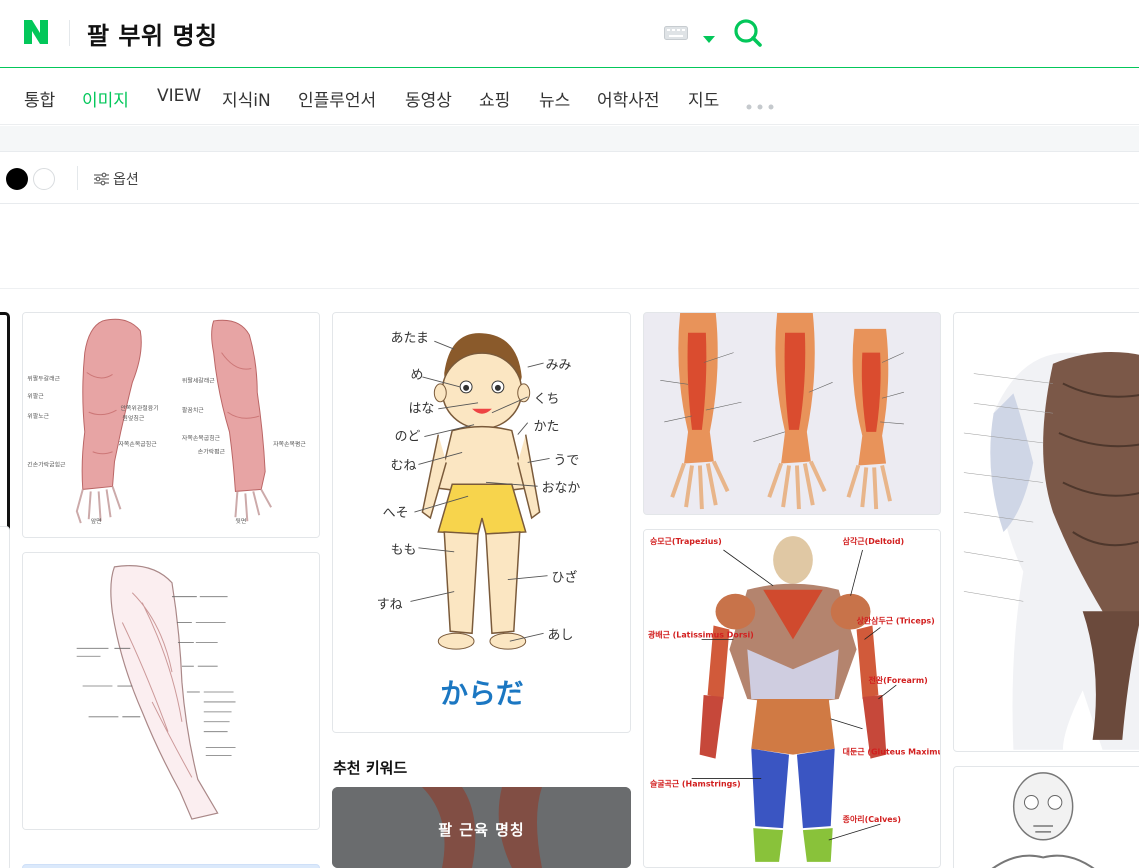 Image resolution: width=1139 pixels, height=868 pixels. What do you see at coordinates (569, 247) in the screenshot?
I see `filter-area` at bounding box center [569, 247].